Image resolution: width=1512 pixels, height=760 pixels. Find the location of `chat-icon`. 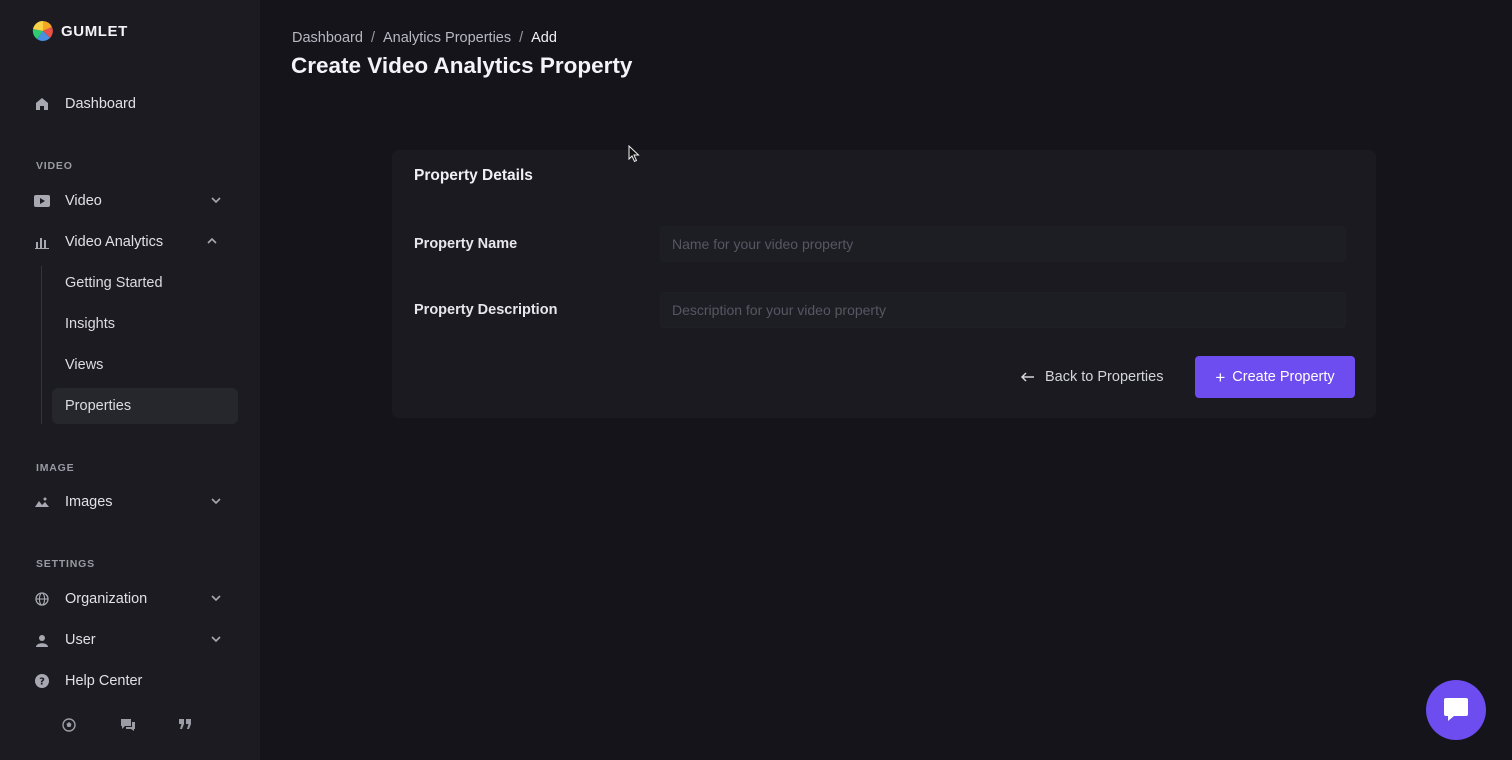

chat-icon is located at coordinates (128, 726).